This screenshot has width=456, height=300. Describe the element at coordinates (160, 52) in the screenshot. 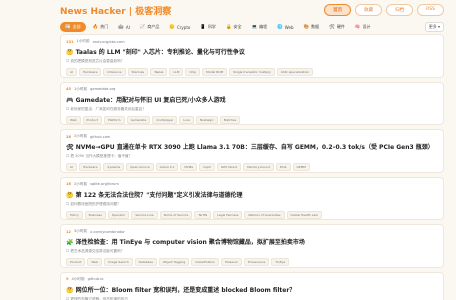

I see `article-title-text: Taalas 的 LLM "刻印" 入芯片：专利推论、量化与可行性争议` at that location.